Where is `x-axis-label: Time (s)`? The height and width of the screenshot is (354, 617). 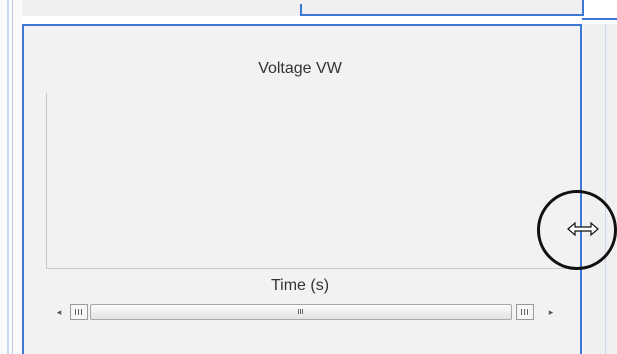 x-axis-label: Time (s) is located at coordinates (300, 285).